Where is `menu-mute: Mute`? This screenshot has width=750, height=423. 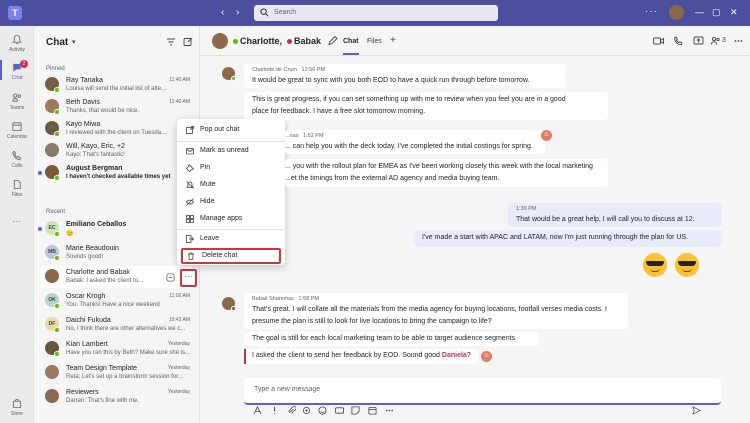
menu-mute: Mute is located at coordinates (231, 185).